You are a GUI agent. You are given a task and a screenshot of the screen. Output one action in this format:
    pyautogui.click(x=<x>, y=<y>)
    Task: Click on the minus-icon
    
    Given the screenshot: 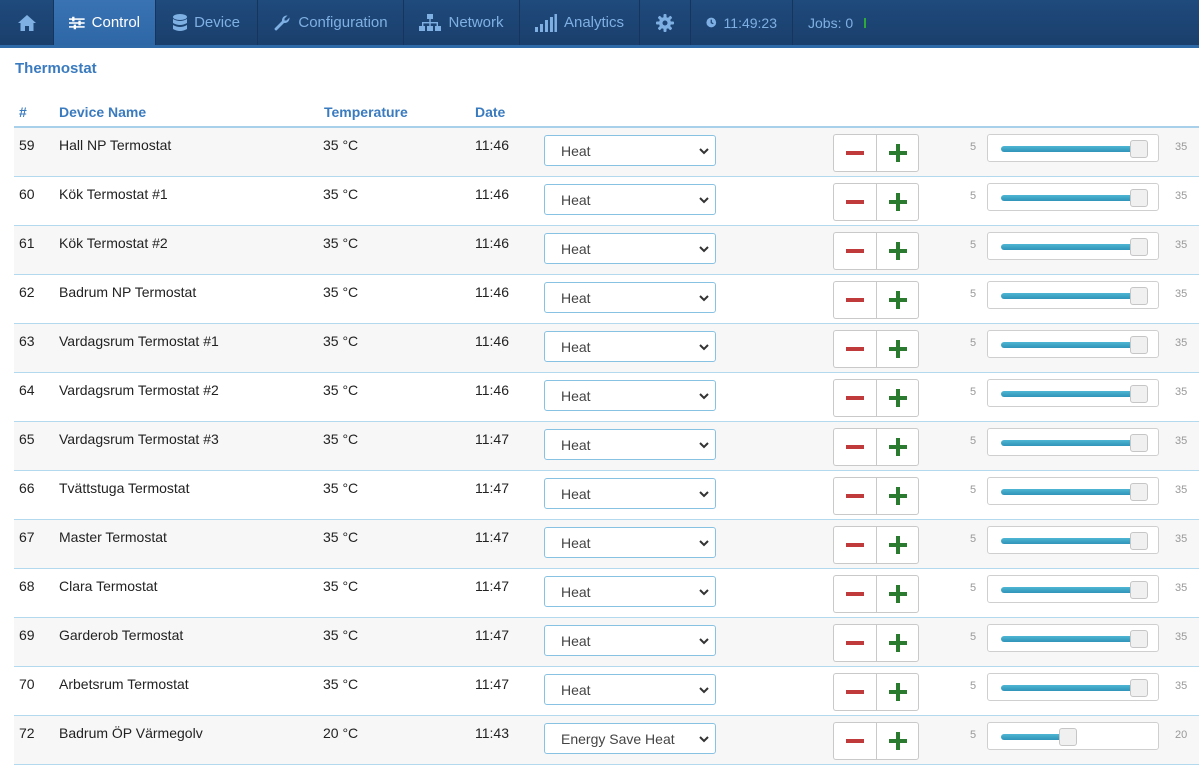 What is the action you would take?
    pyautogui.click(x=855, y=153)
    